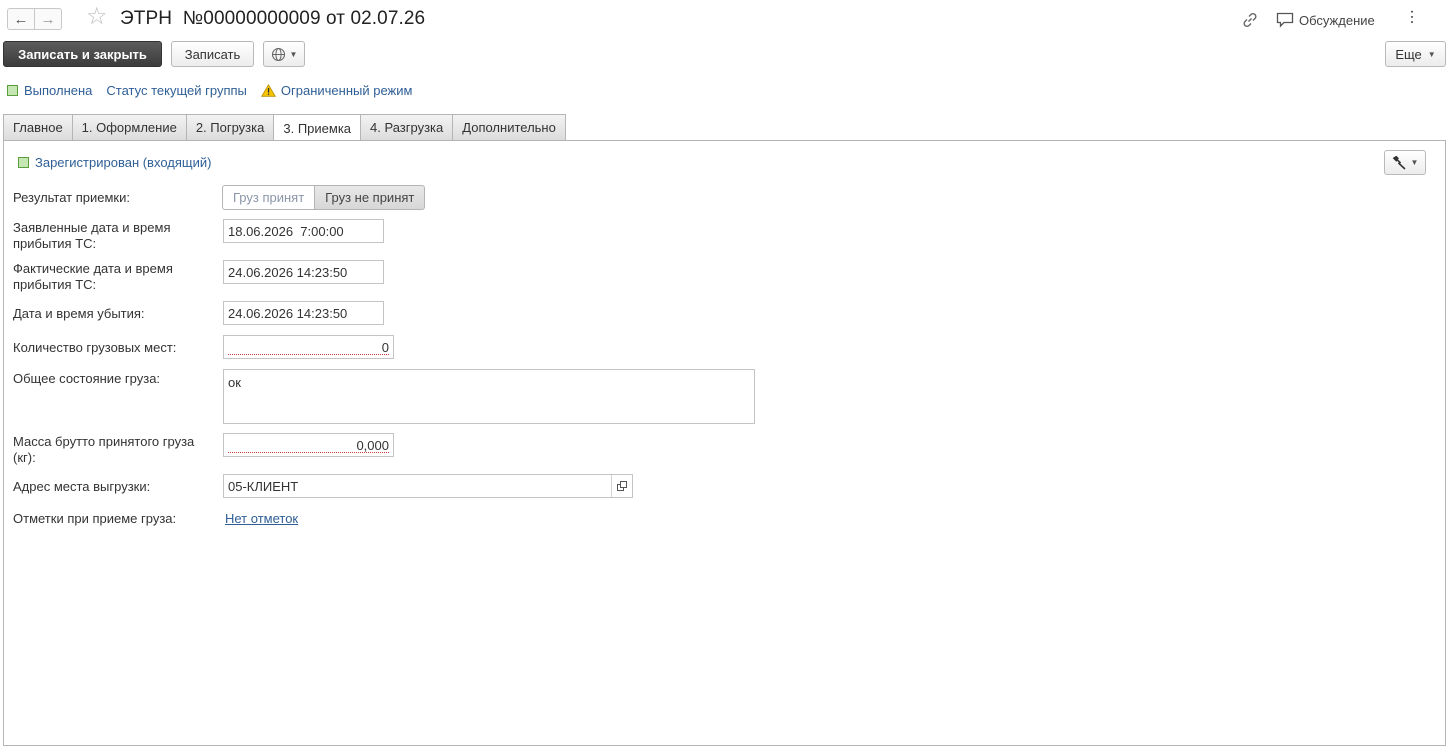 The image size is (1453, 754). I want to click on discussion-icon, so click(1285, 20).